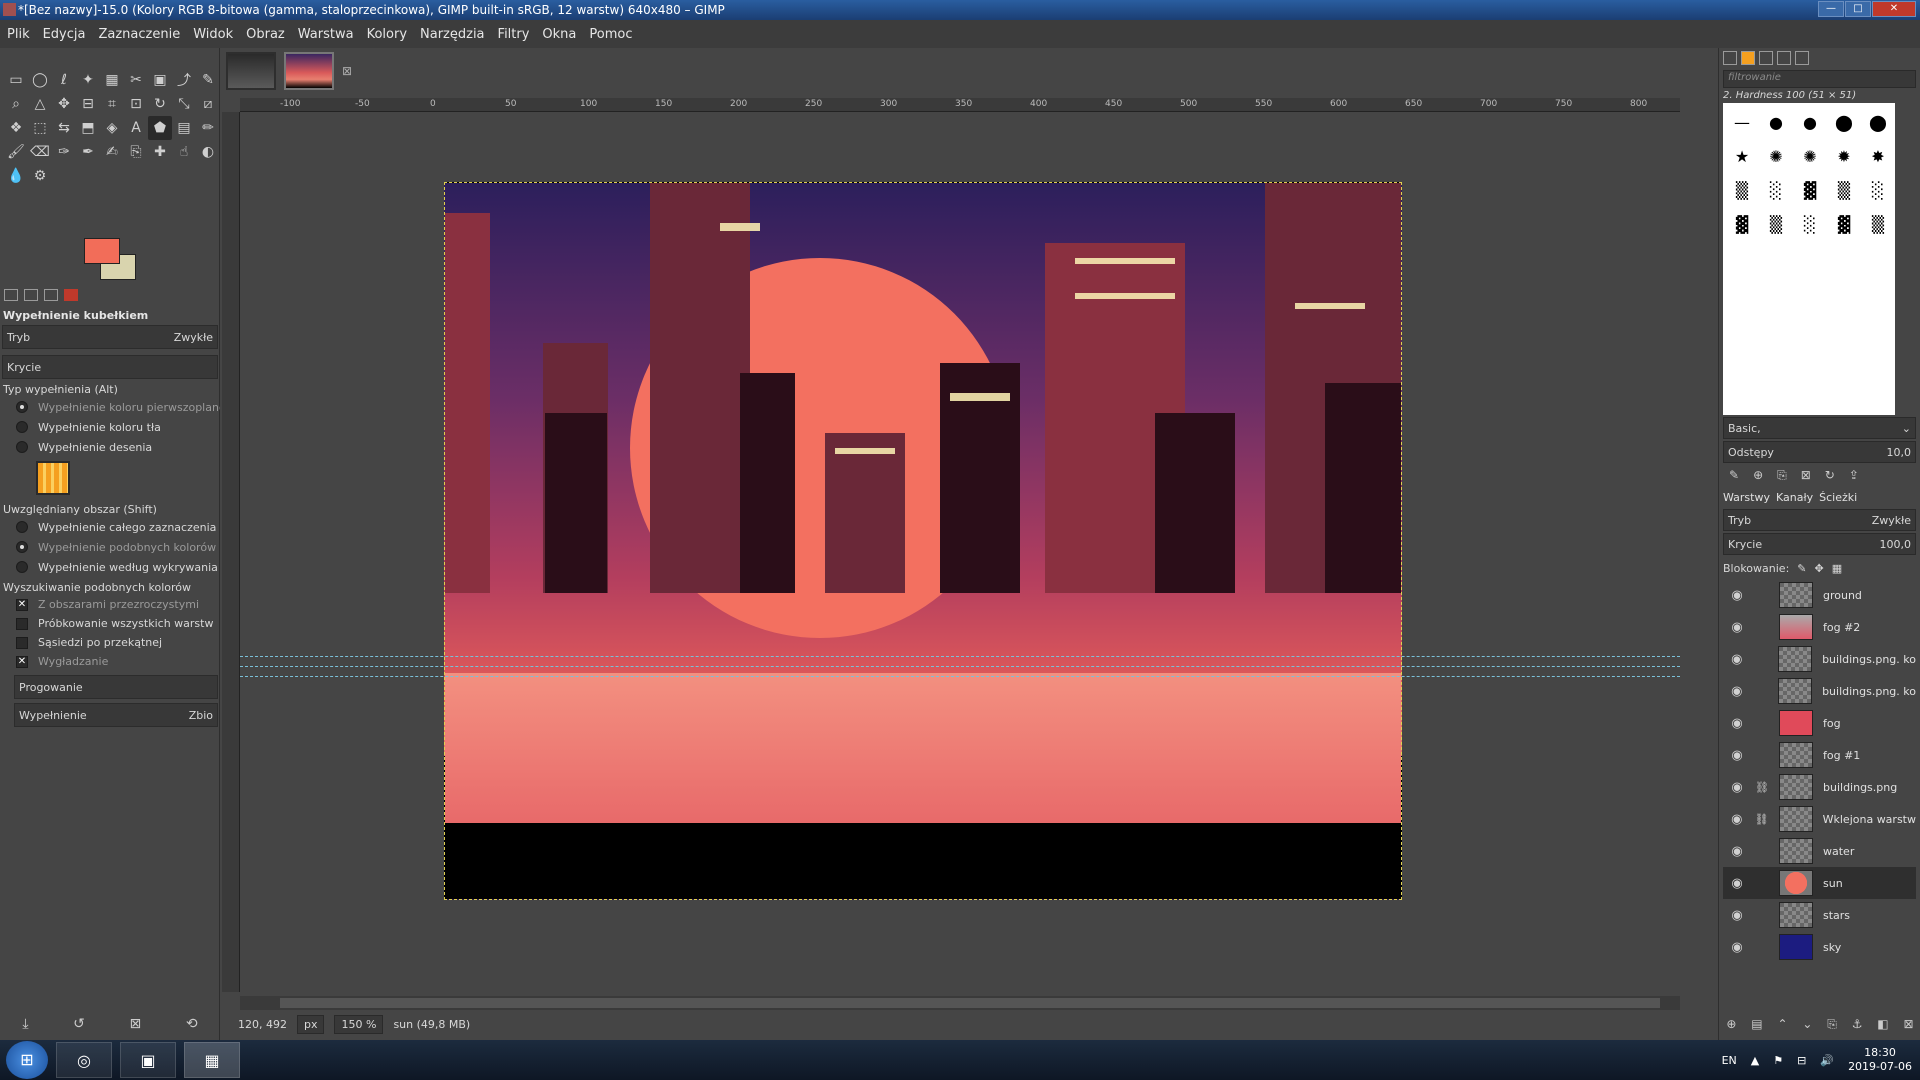 This screenshot has width=1920, height=1080. What do you see at coordinates (16, 152) in the screenshot?
I see `paintbrush-icon: 🖌` at bounding box center [16, 152].